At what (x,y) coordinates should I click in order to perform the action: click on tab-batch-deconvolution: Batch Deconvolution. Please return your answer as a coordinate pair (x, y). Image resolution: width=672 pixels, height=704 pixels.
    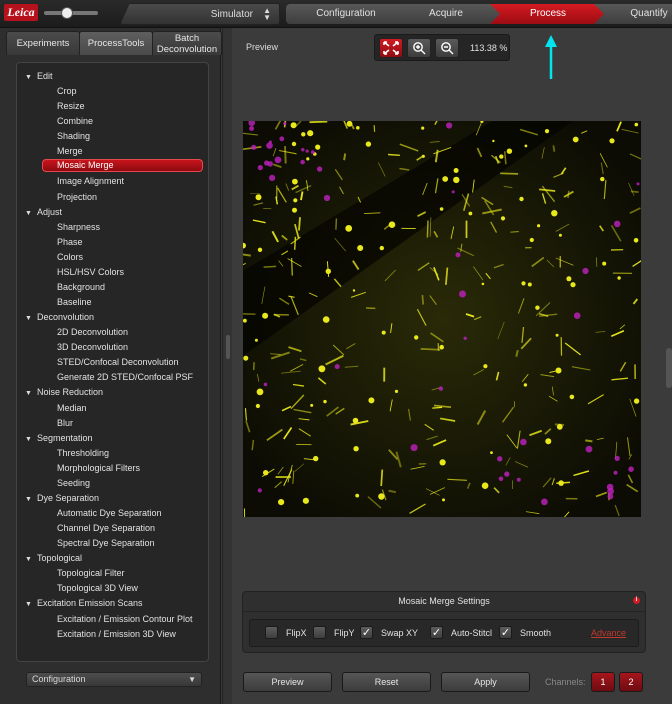
    Looking at the image, I should click on (187, 43).